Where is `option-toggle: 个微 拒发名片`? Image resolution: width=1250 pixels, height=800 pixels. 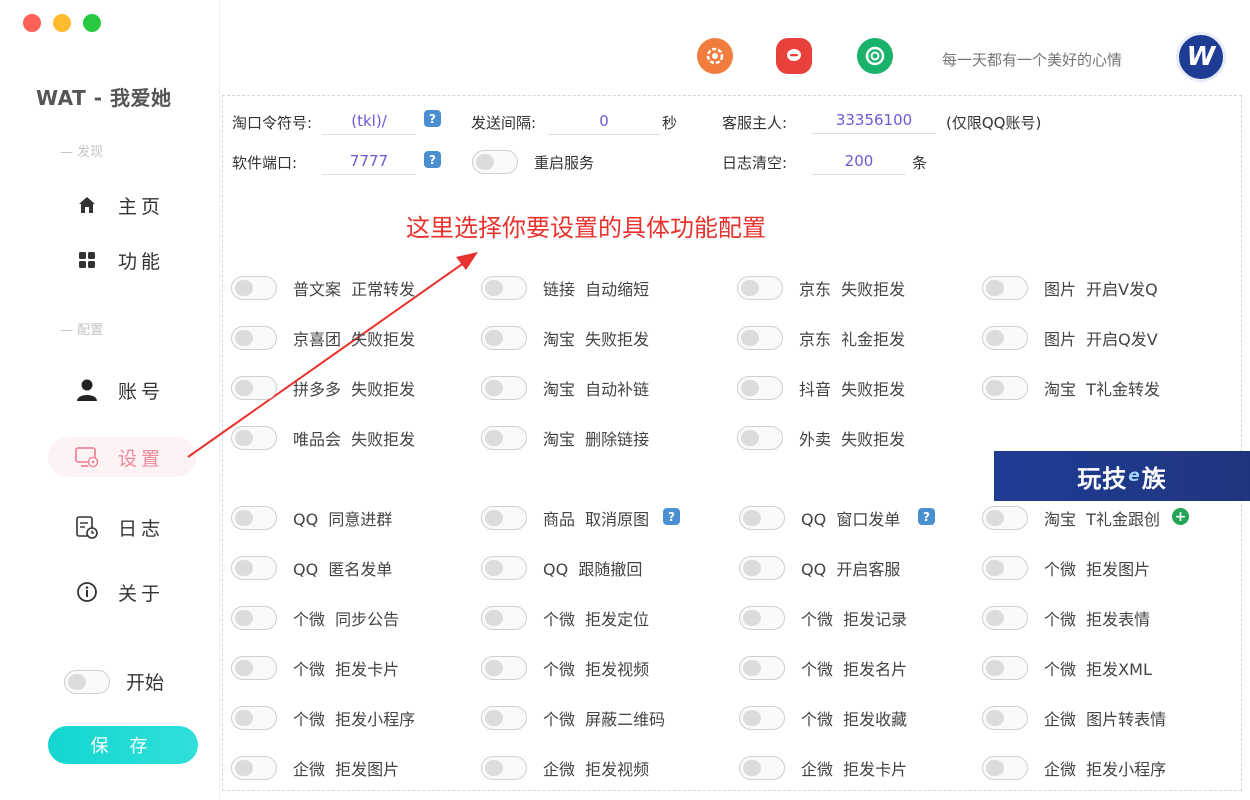 option-toggle: 个微 拒发名片 is located at coordinates (823, 668).